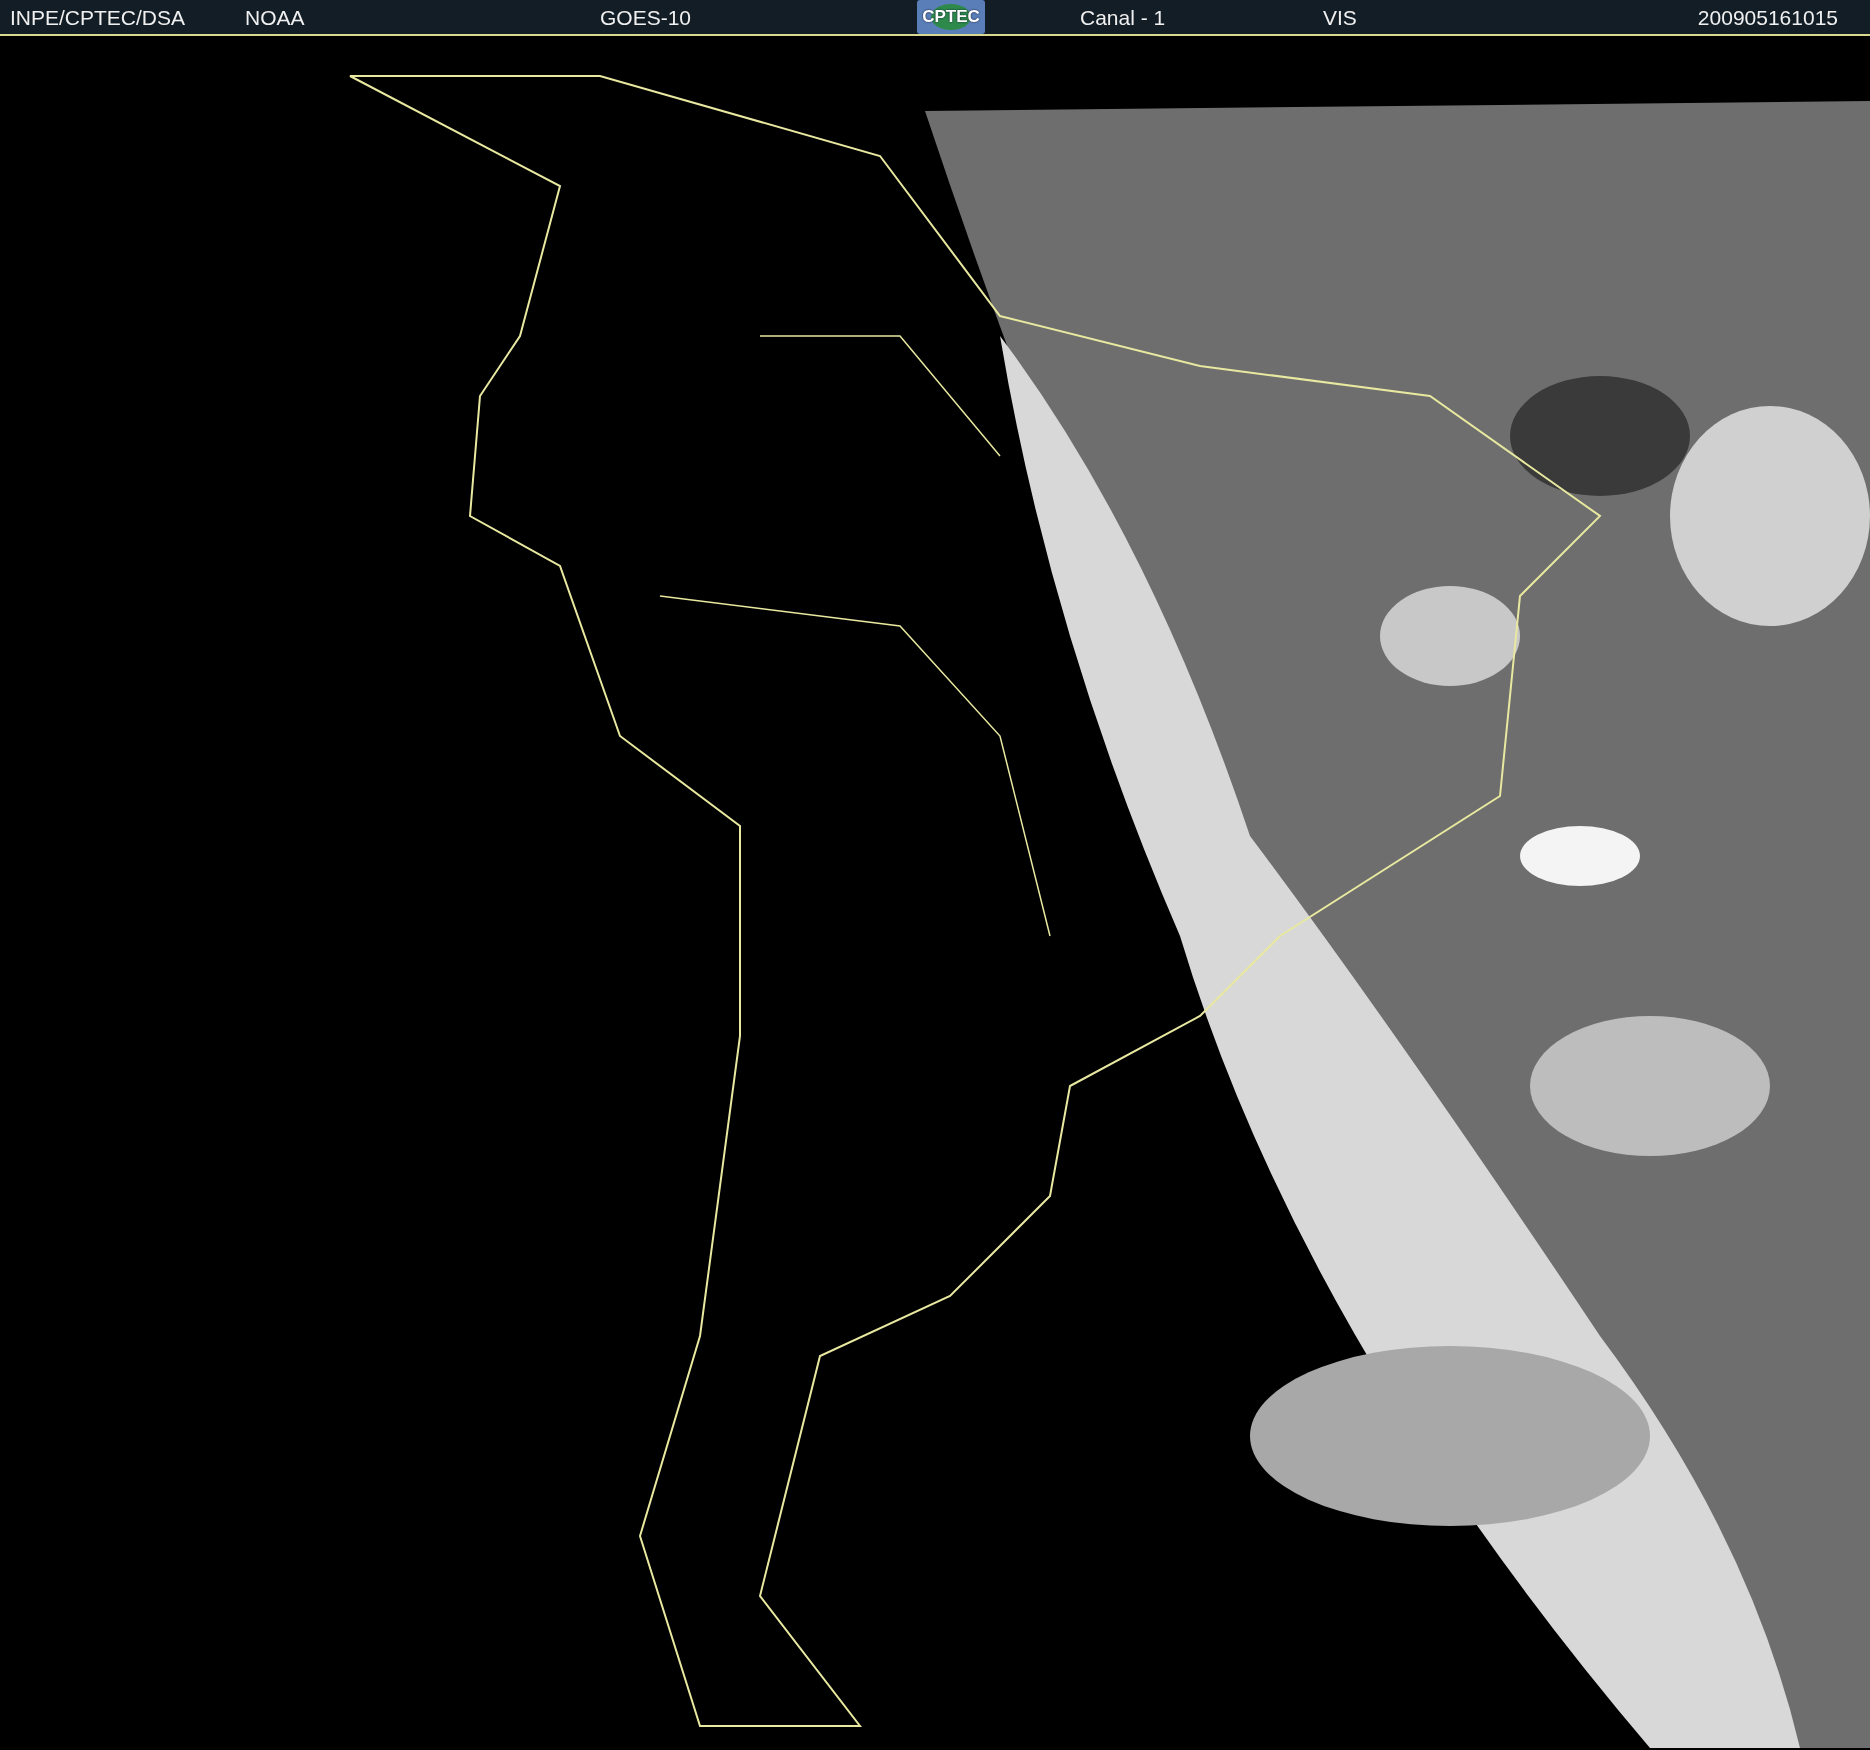  I want to click on header-label: GOES-10, so click(646, 17).